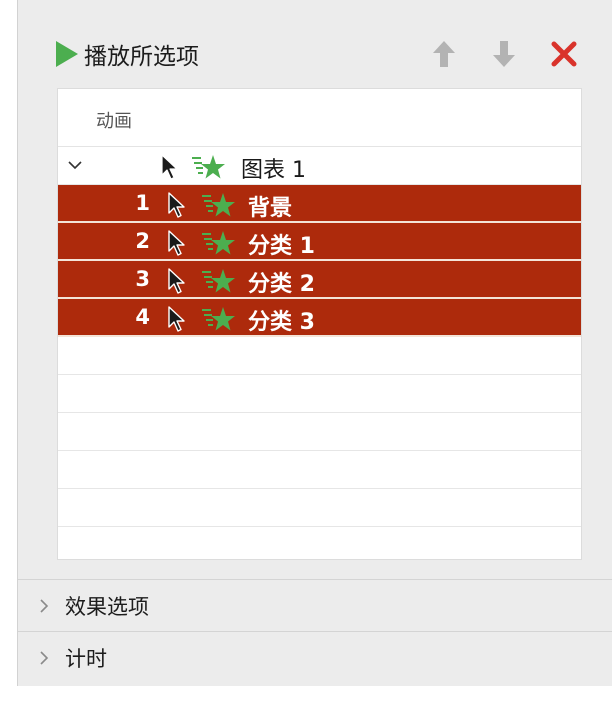 The height and width of the screenshot is (716, 612). Describe the element at coordinates (319, 242) in the screenshot. I see `animation-item-row: 2 分类 1` at that location.